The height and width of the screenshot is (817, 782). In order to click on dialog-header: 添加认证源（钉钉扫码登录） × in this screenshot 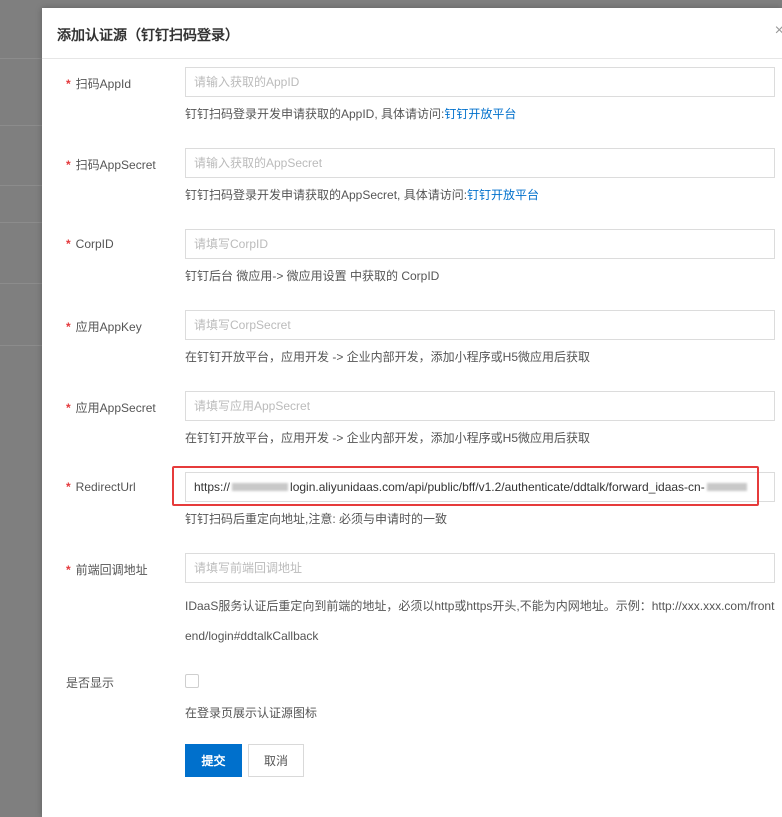, I will do `click(412, 33)`.